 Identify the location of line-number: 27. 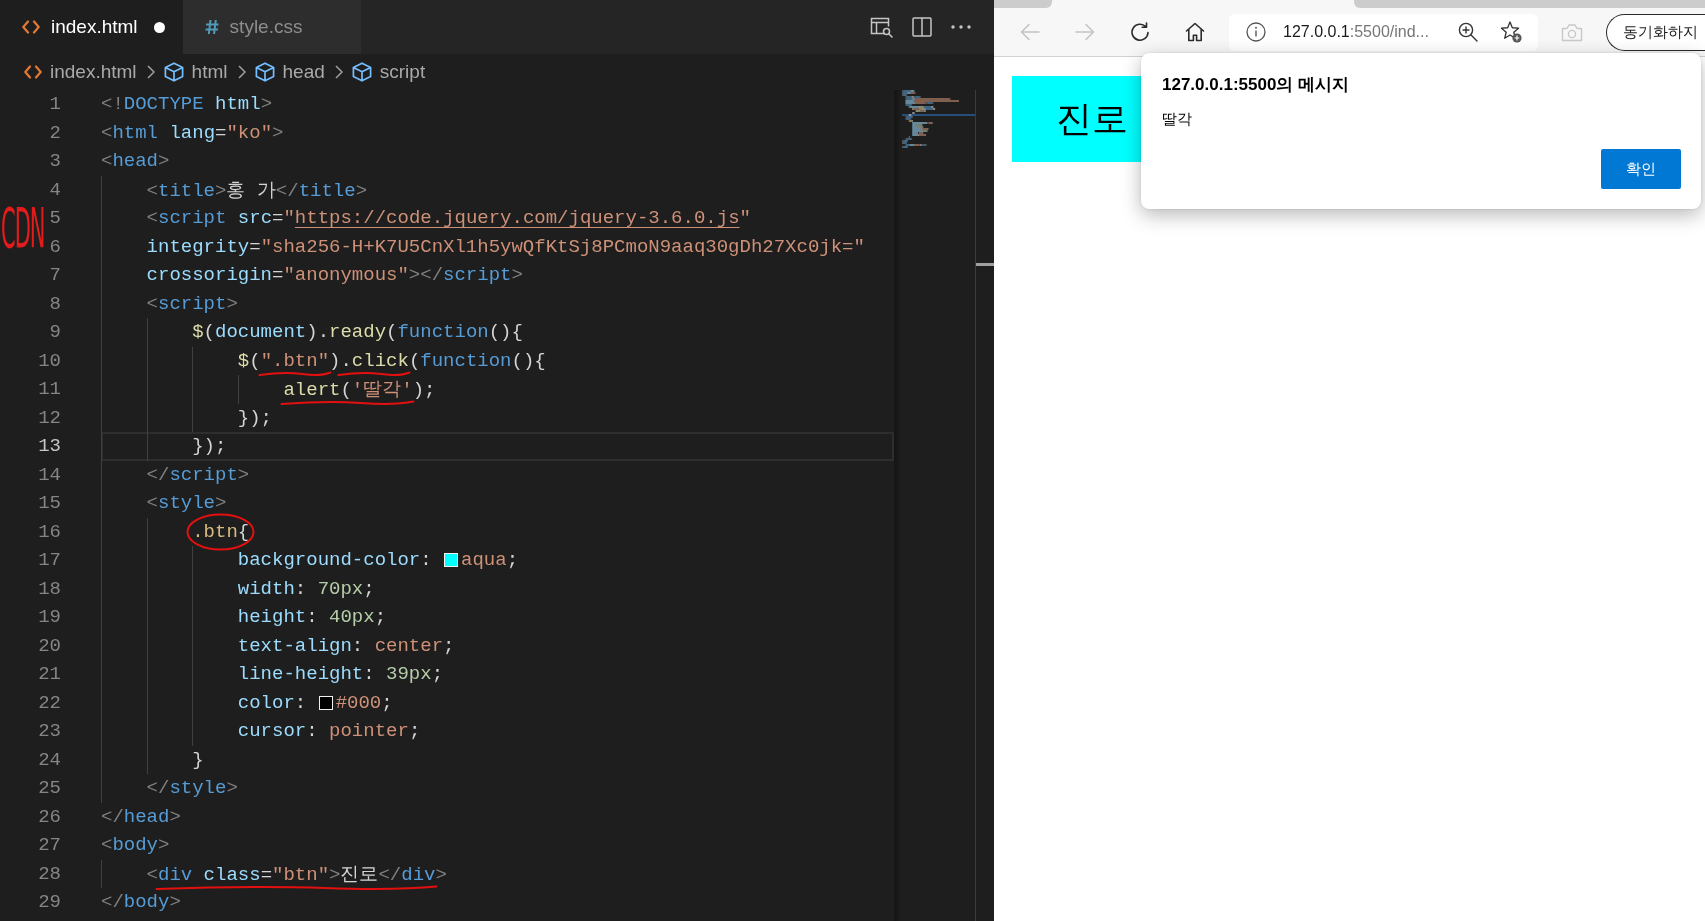
(49, 845).